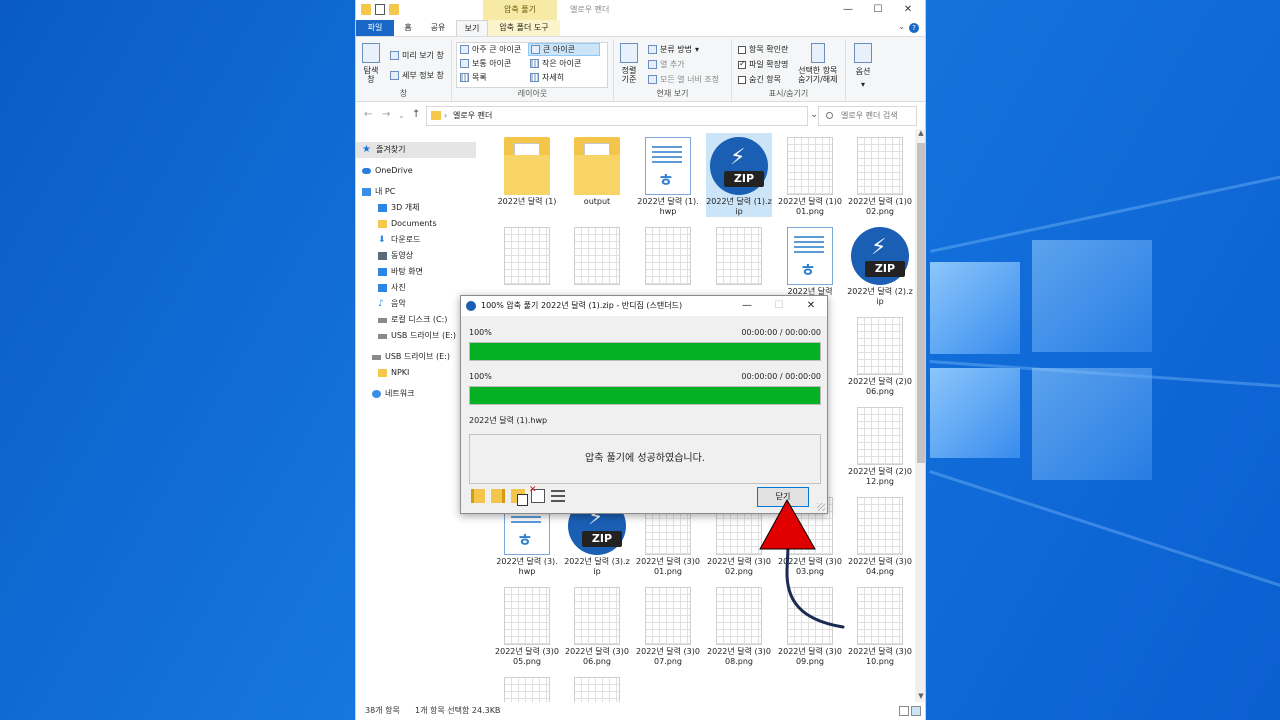 This screenshot has height=720, width=1280. I want to click on add-column-button: 열 추가, so click(666, 64).